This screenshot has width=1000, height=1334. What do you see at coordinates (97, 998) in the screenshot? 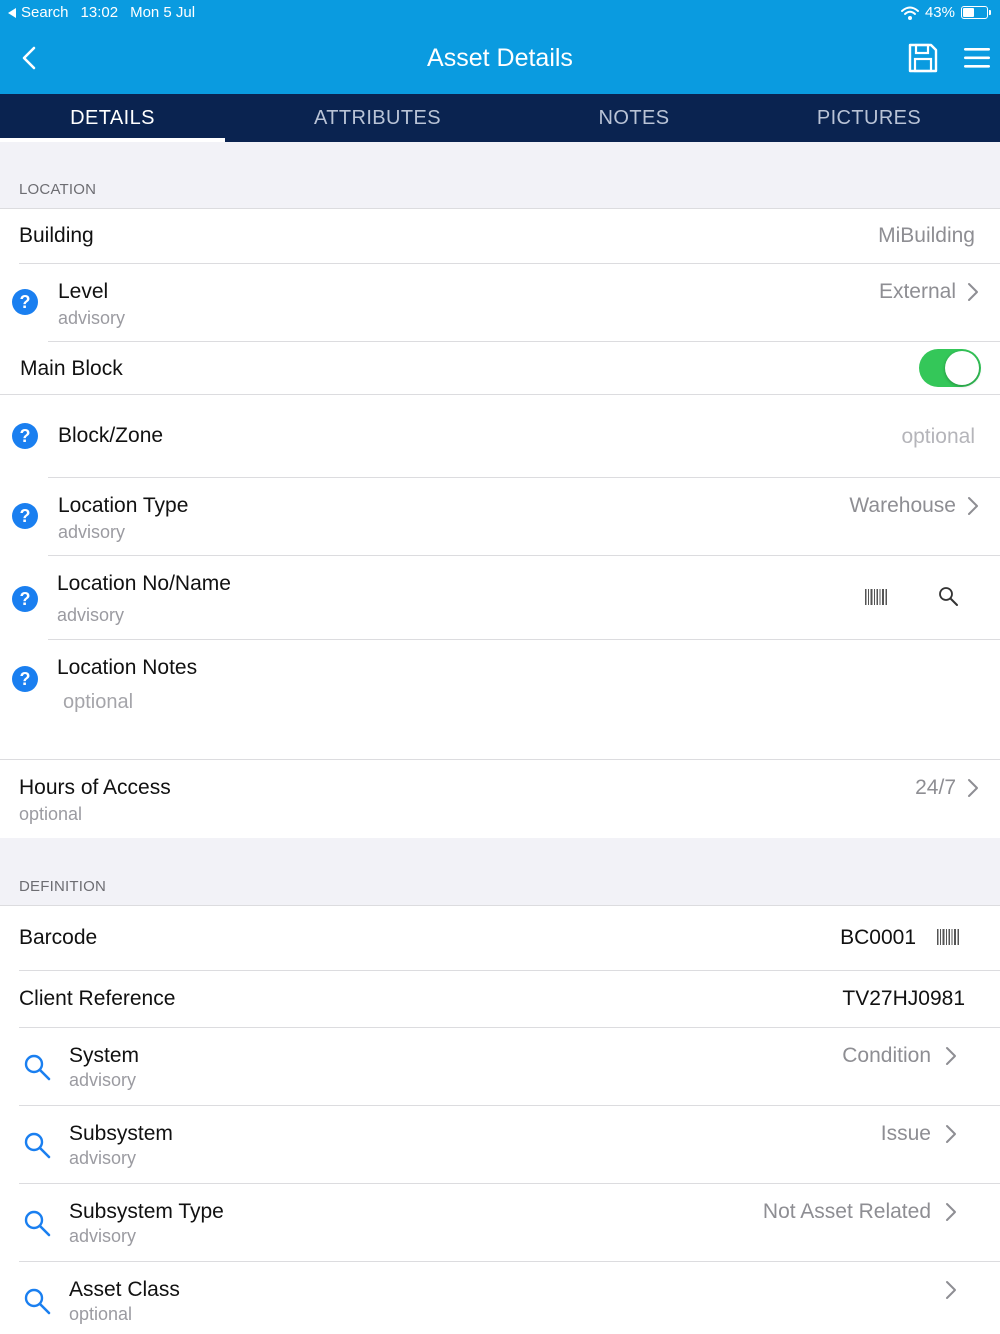
I see `field-label: Client Reference` at bounding box center [97, 998].